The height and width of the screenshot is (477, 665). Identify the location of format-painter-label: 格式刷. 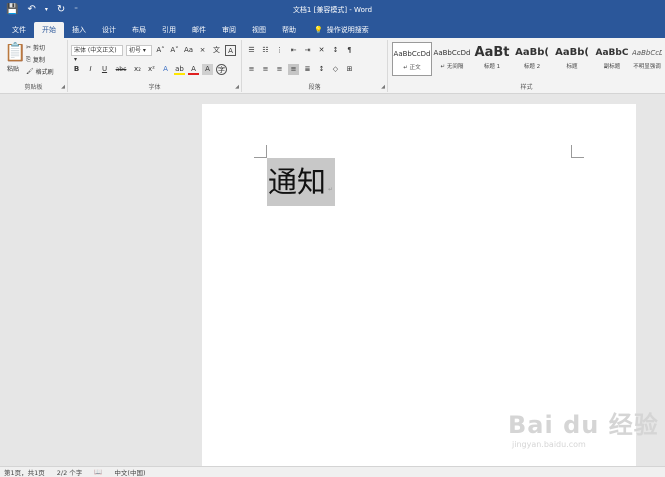
(44, 72).